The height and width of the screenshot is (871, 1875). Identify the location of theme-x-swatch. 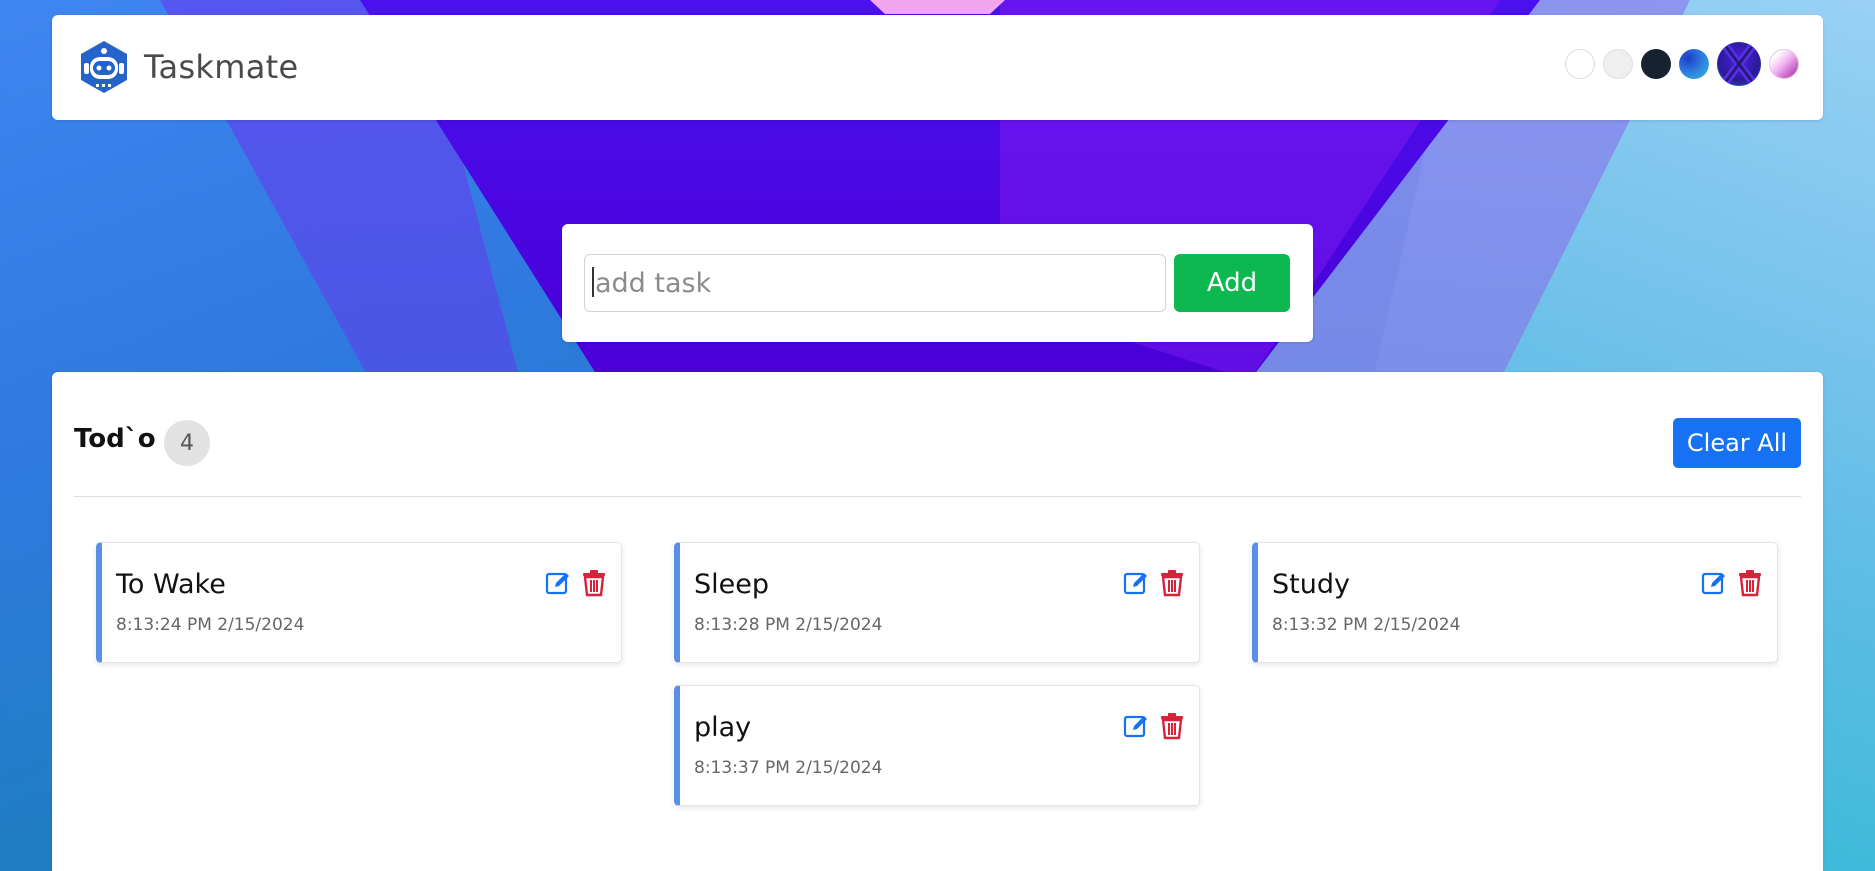
(1739, 64).